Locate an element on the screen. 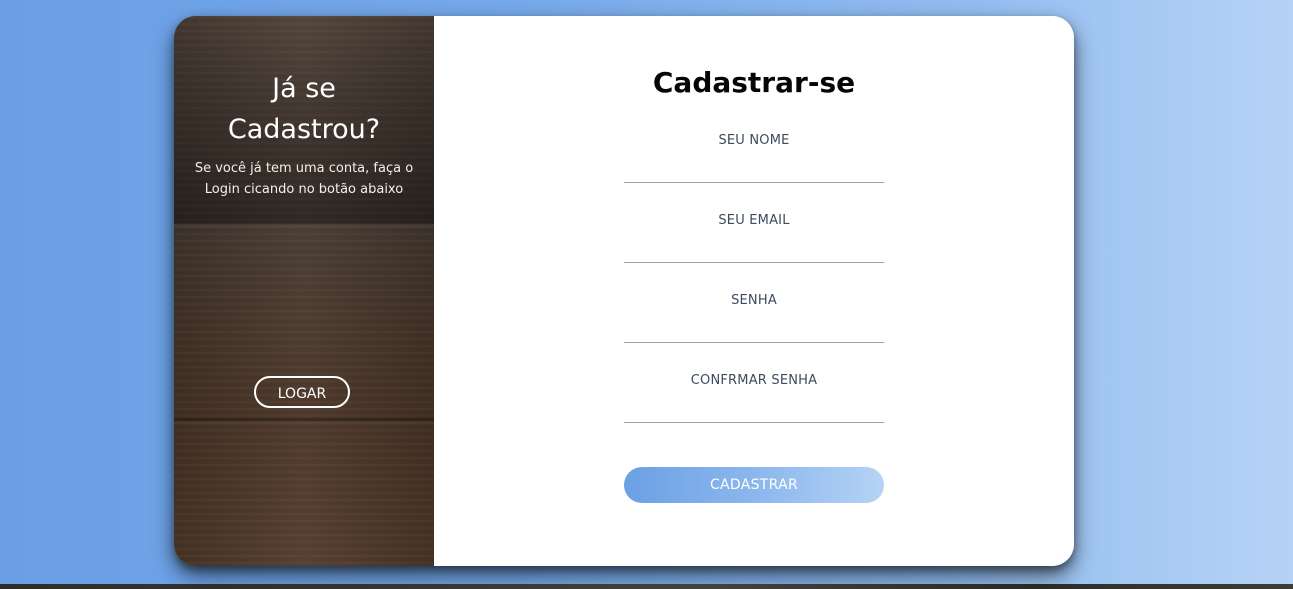 The image size is (1293, 589). login-prompt-title: Já se Cadastrou? is located at coordinates (304, 109).